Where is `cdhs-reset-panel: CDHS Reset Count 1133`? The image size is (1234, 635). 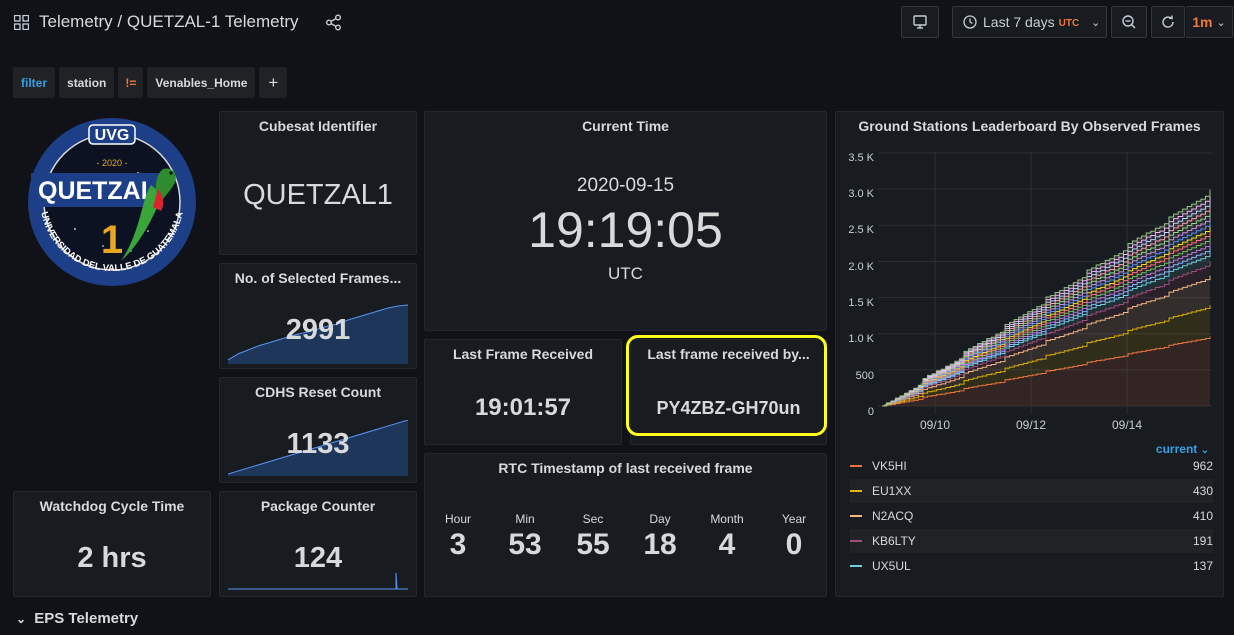 cdhs-reset-panel: CDHS Reset Count 1133 is located at coordinates (318, 430).